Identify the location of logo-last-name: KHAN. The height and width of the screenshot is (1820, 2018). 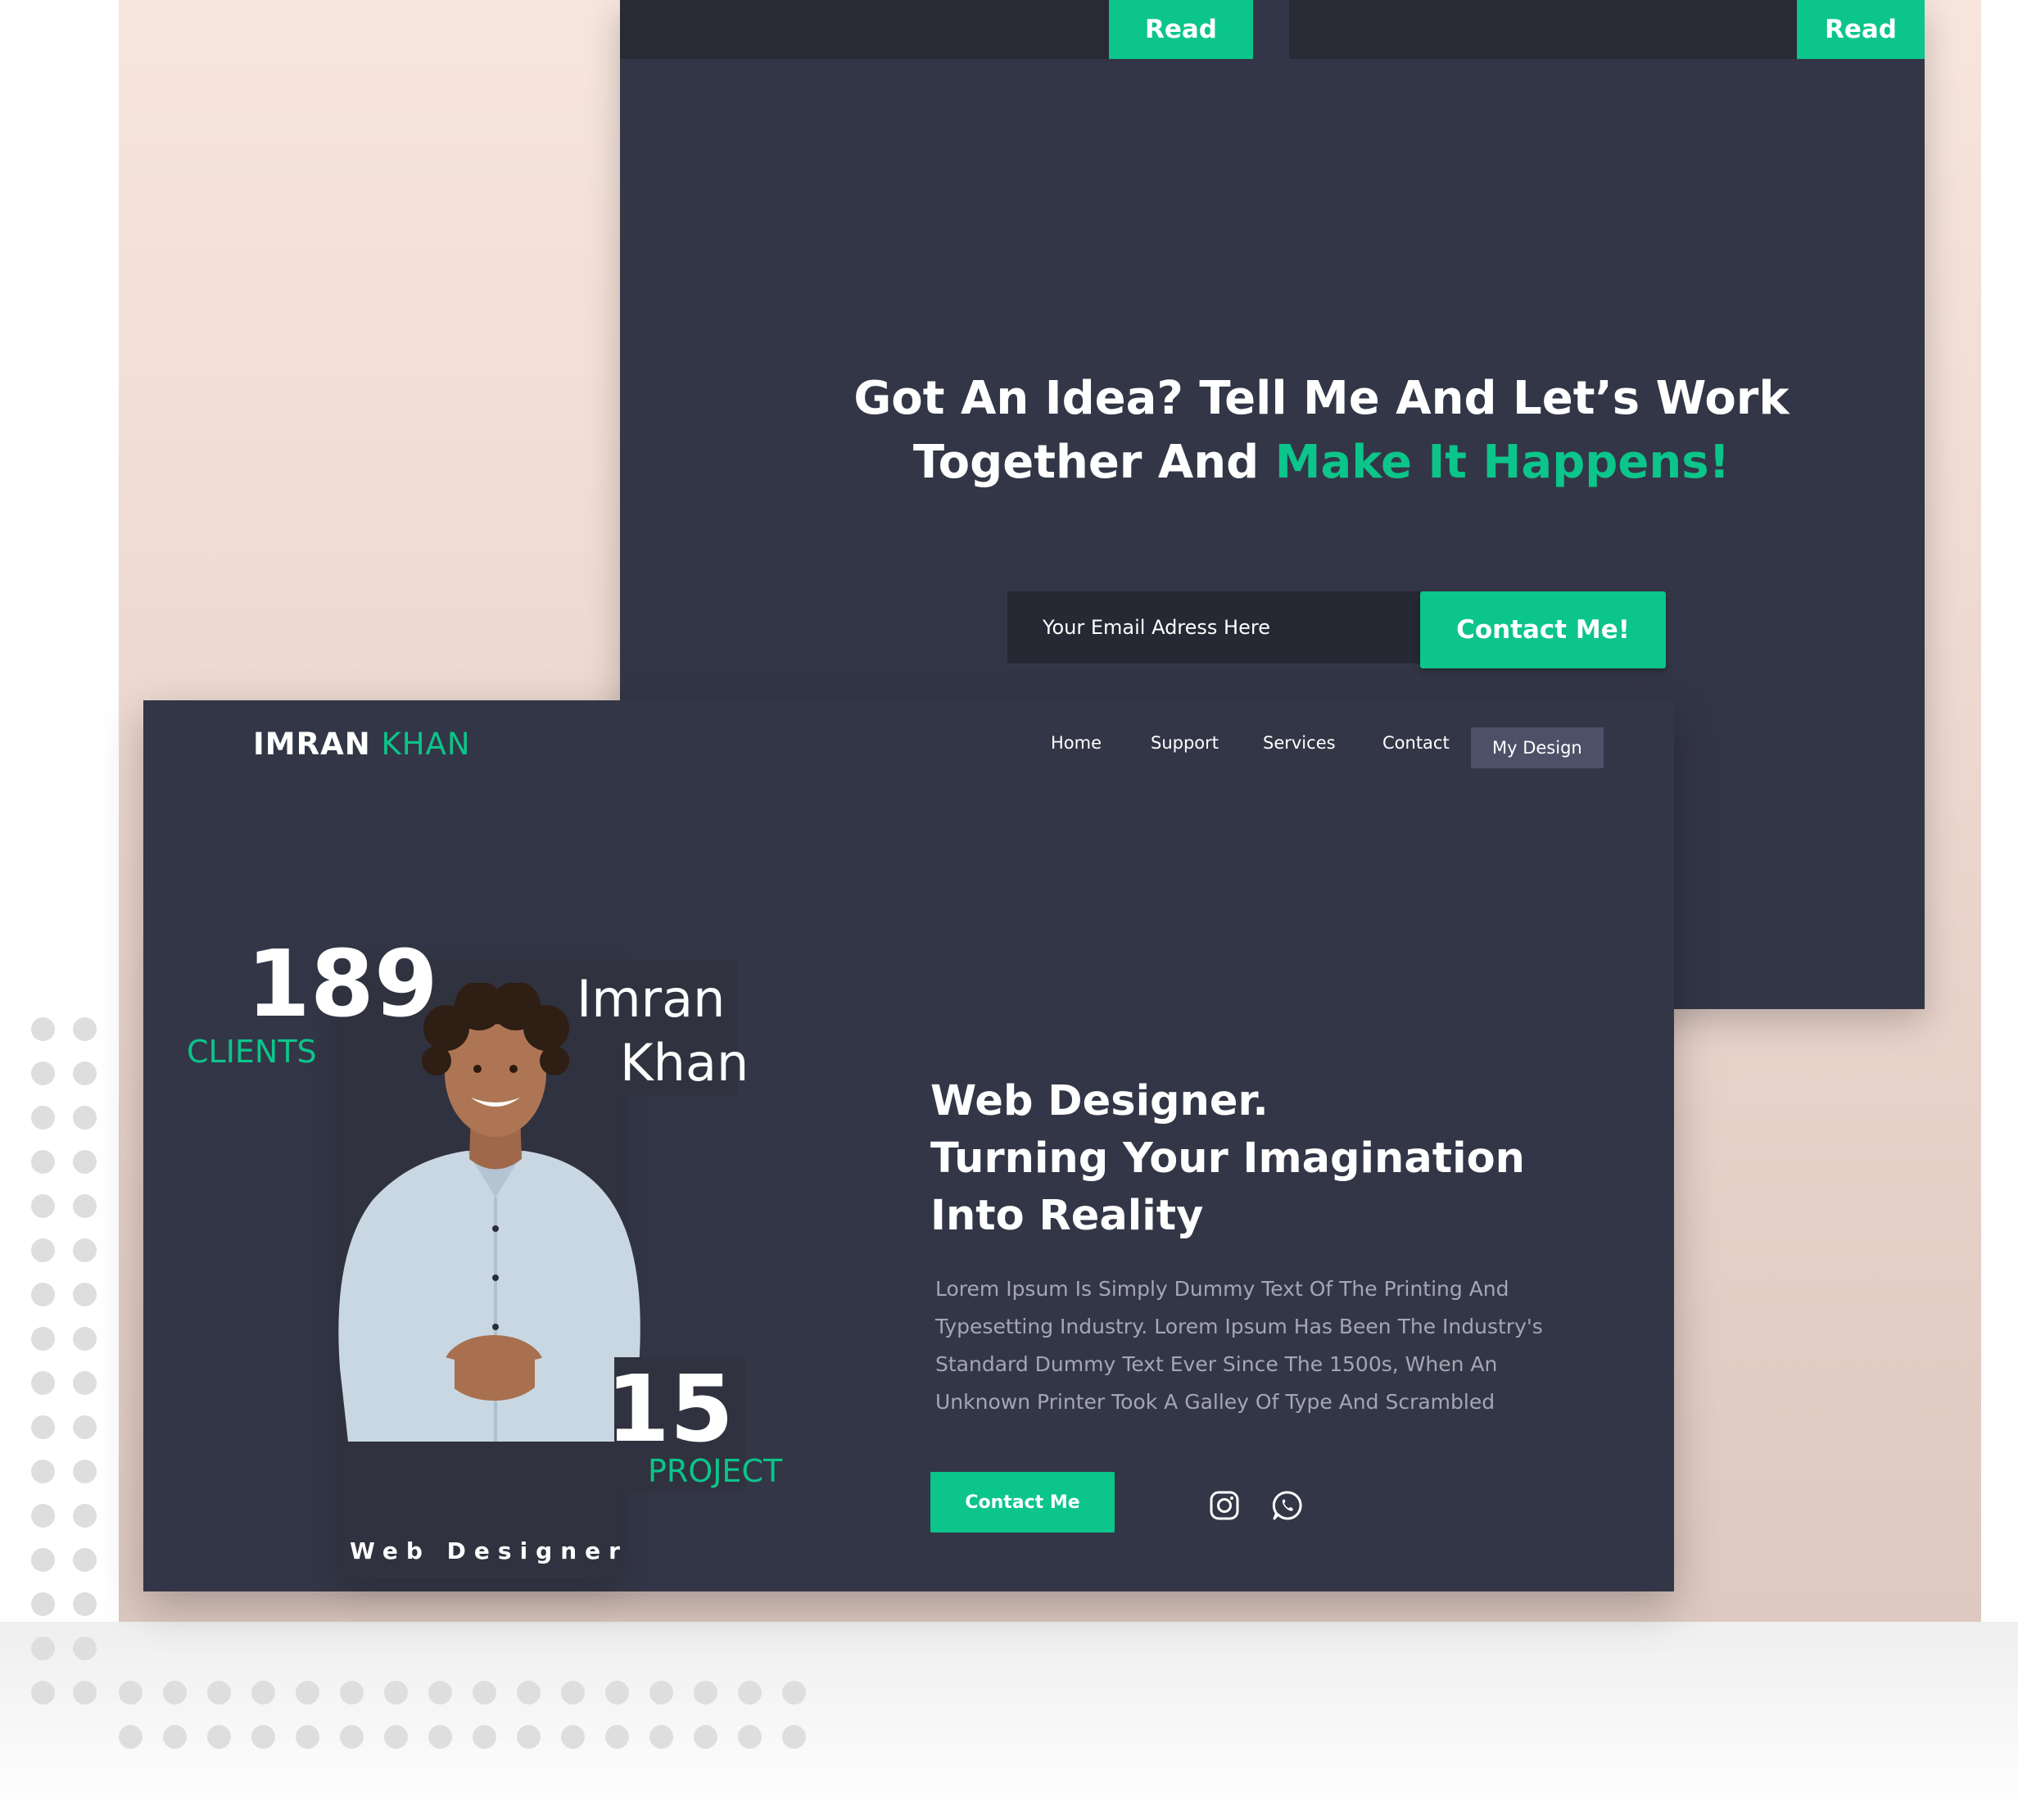
(426, 745).